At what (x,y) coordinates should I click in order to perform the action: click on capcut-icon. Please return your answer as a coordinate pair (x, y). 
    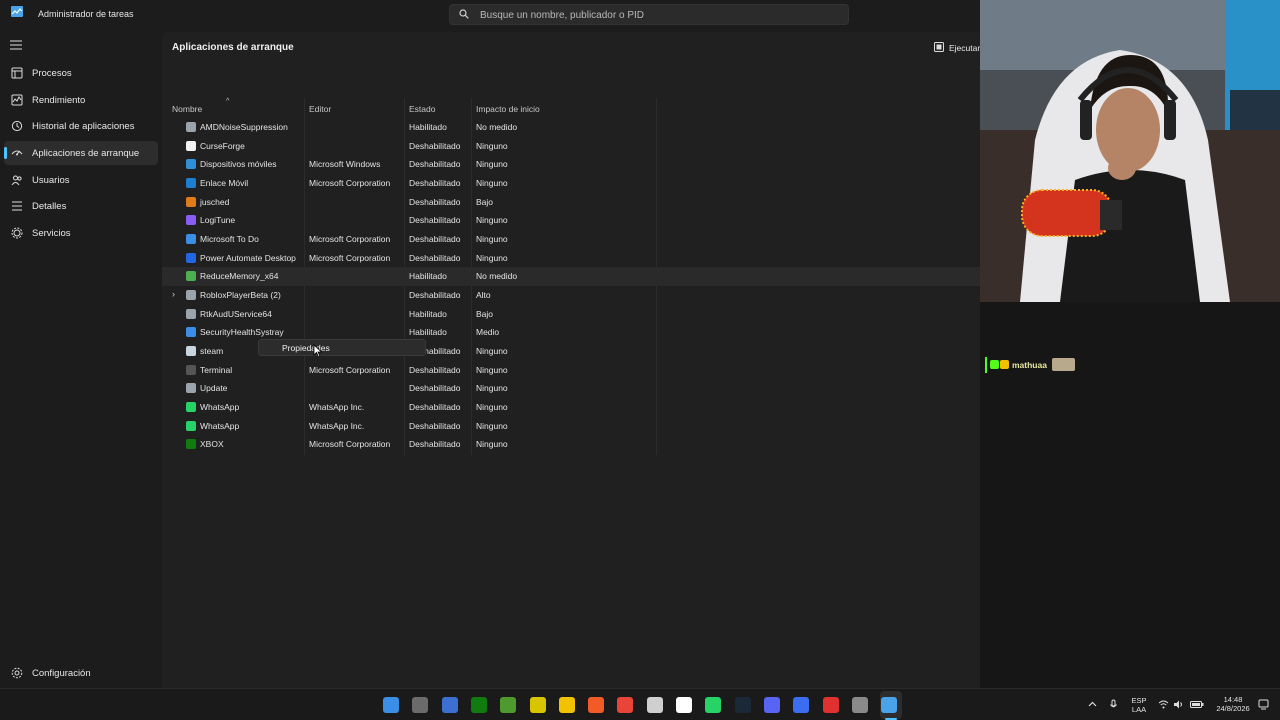
    Looking at the image, I should click on (684, 705).